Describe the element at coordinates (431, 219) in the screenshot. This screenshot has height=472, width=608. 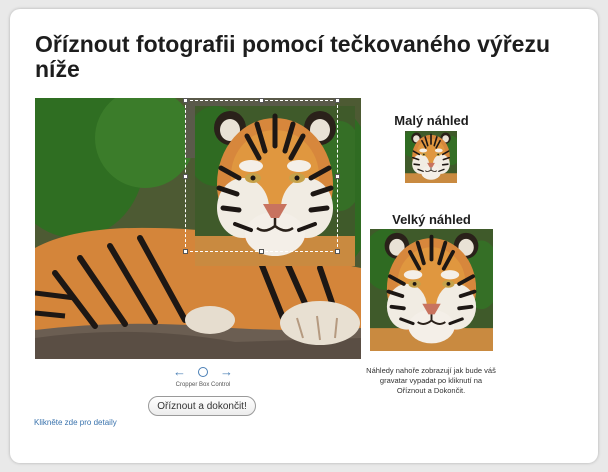
I see `large-preview-title: Velký náhled` at that location.